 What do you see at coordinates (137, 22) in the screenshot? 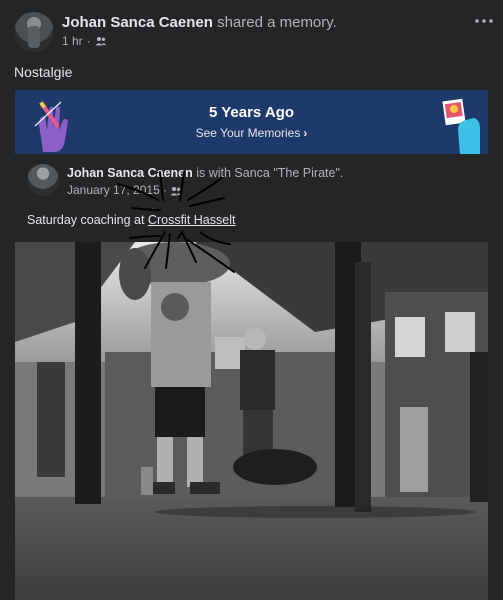
I see `author-name: Johan Sanca Caenen` at bounding box center [137, 22].